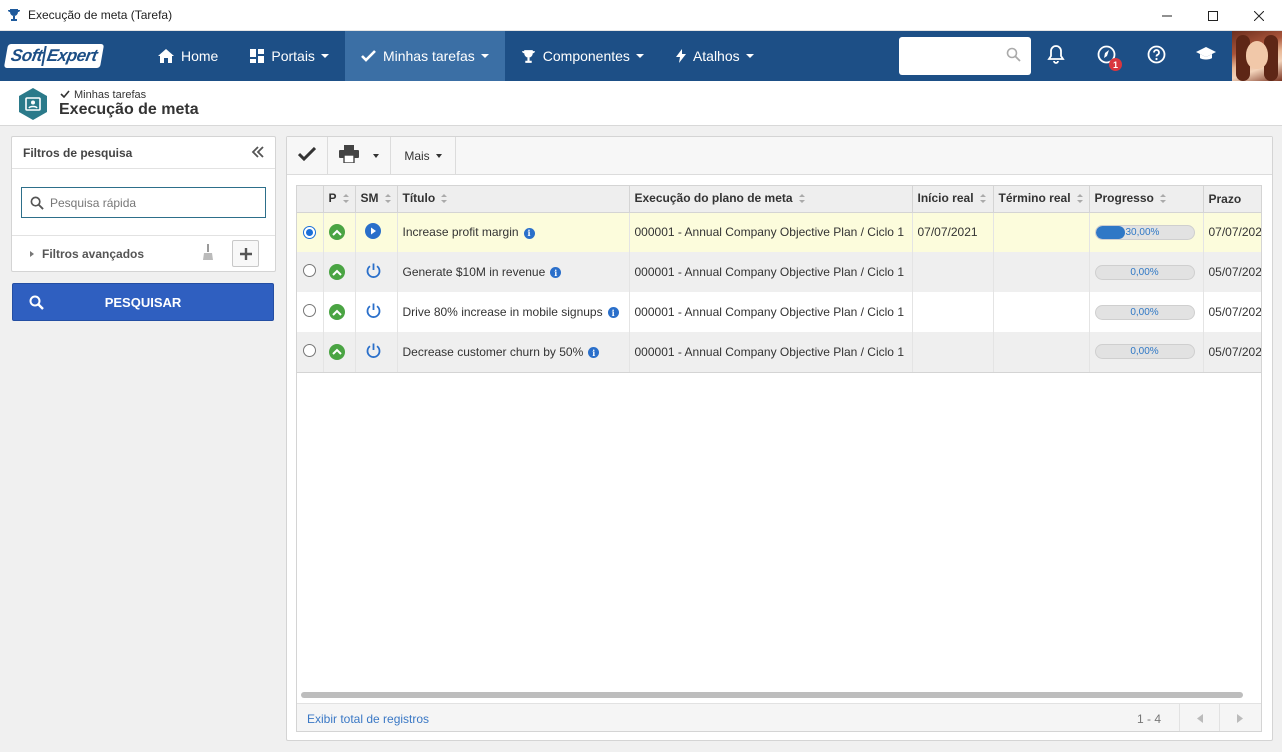 Image resolution: width=1282 pixels, height=752 pixels. Describe the element at coordinates (368, 56) in the screenshot. I see `check-icon` at that location.